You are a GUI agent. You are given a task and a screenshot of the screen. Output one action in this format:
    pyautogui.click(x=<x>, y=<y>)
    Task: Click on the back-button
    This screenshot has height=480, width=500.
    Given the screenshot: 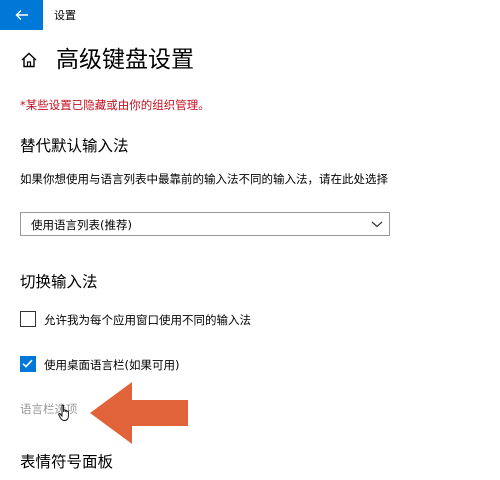 What is the action you would take?
    pyautogui.click(x=21, y=15)
    